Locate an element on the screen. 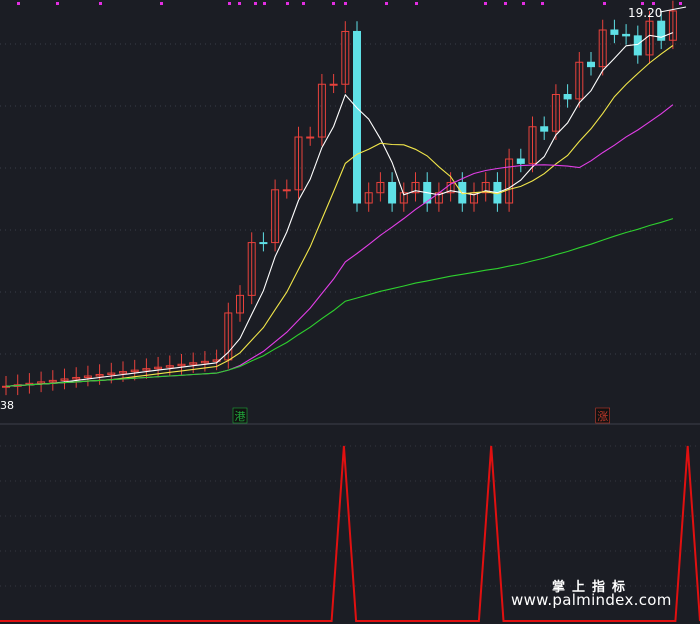  top-signal-dots is located at coordinates (349, 3).